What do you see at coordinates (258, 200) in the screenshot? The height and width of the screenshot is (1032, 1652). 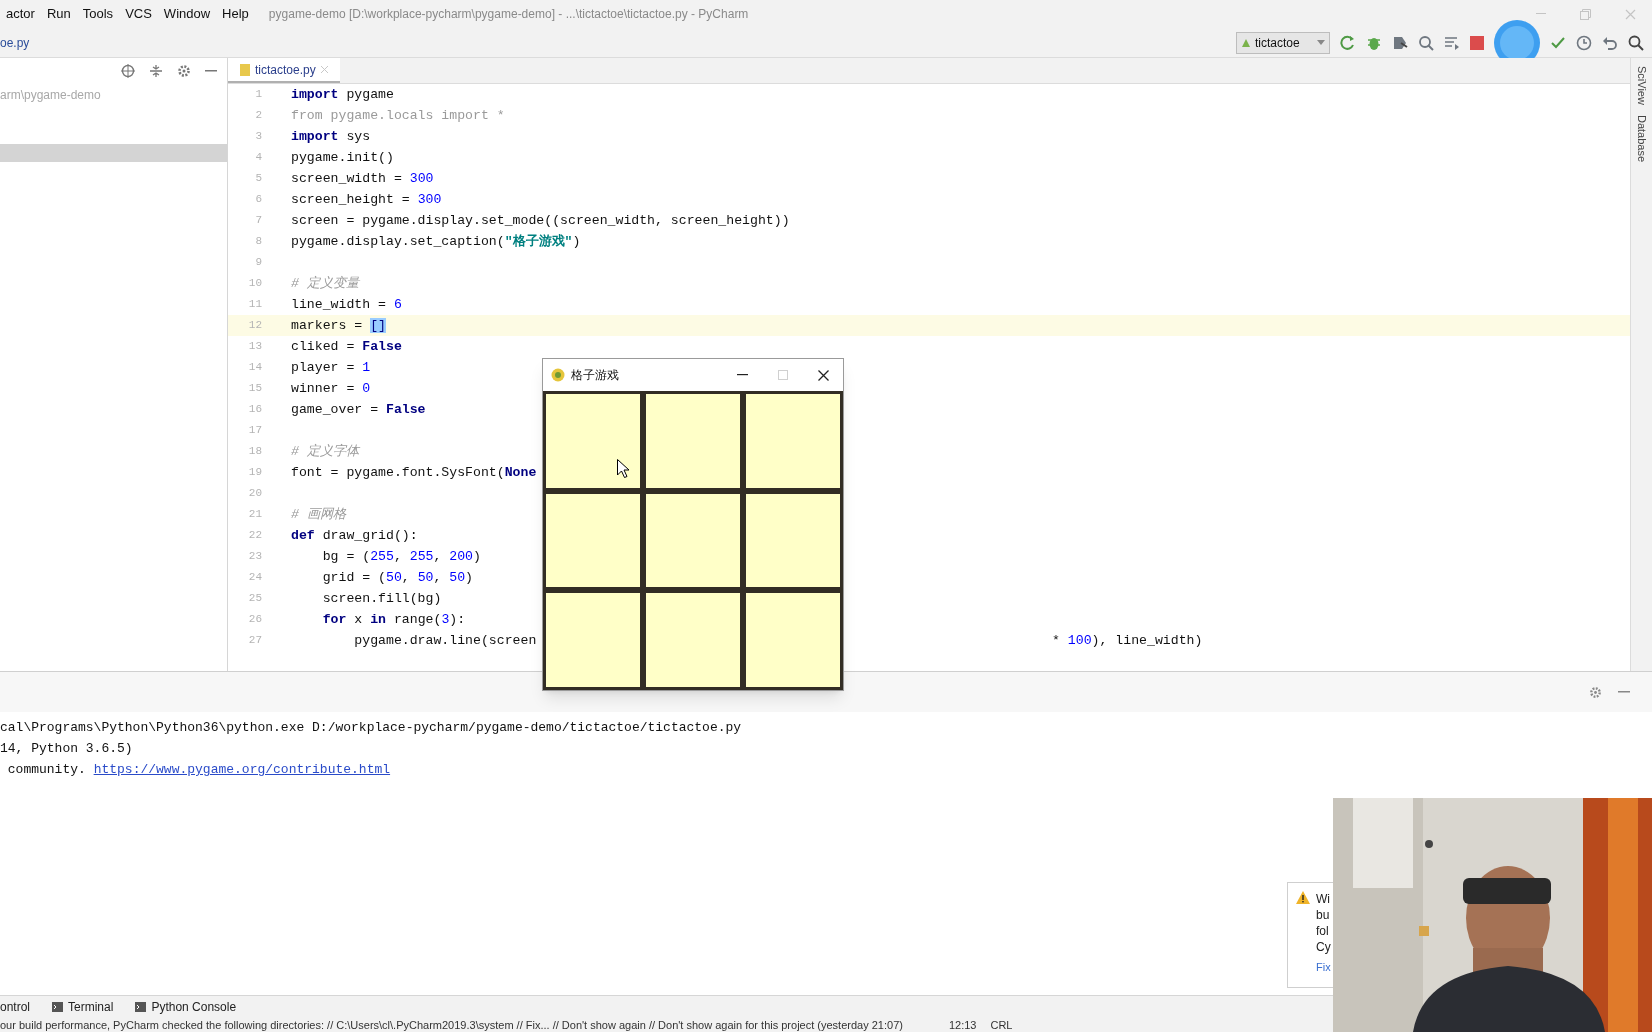 I see `line-number: 6` at bounding box center [258, 200].